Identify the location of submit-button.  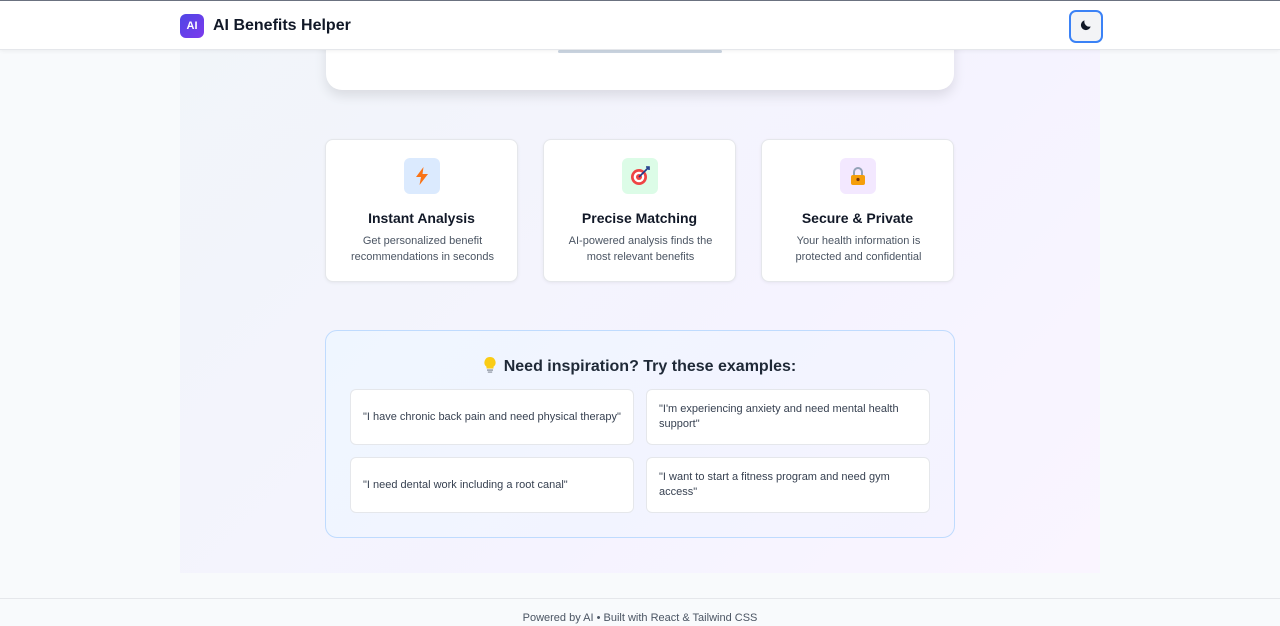
(640, 51).